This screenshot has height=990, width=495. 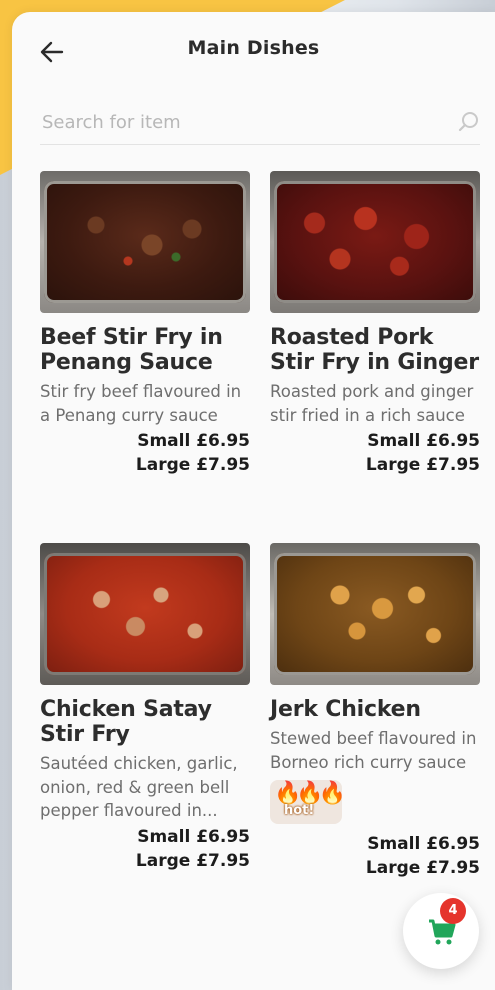 I want to click on search-icon, so click(x=469, y=122).